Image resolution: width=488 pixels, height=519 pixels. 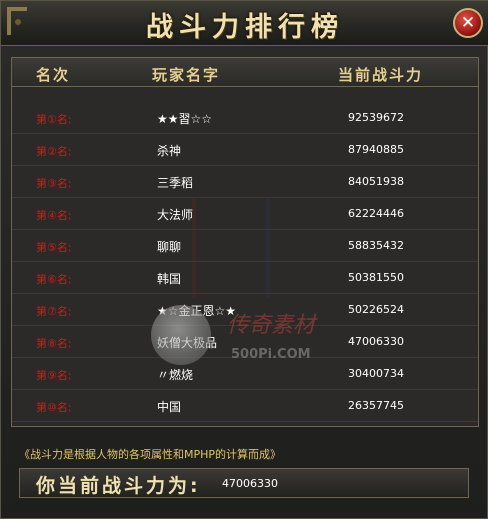 I want to click on current-power-label: 你当前战斗力为:, so click(x=118, y=486).